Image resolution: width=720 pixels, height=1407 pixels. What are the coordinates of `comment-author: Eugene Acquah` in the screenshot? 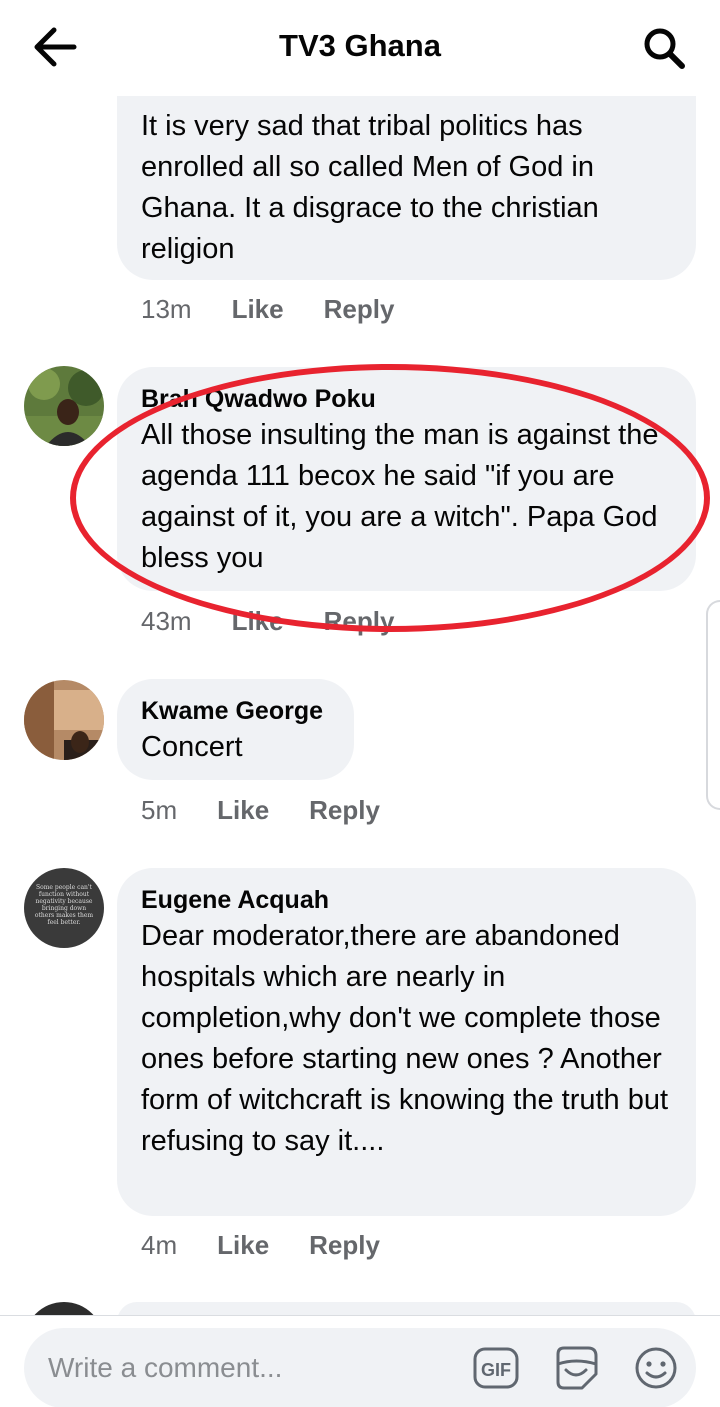 It's located at (406, 900).